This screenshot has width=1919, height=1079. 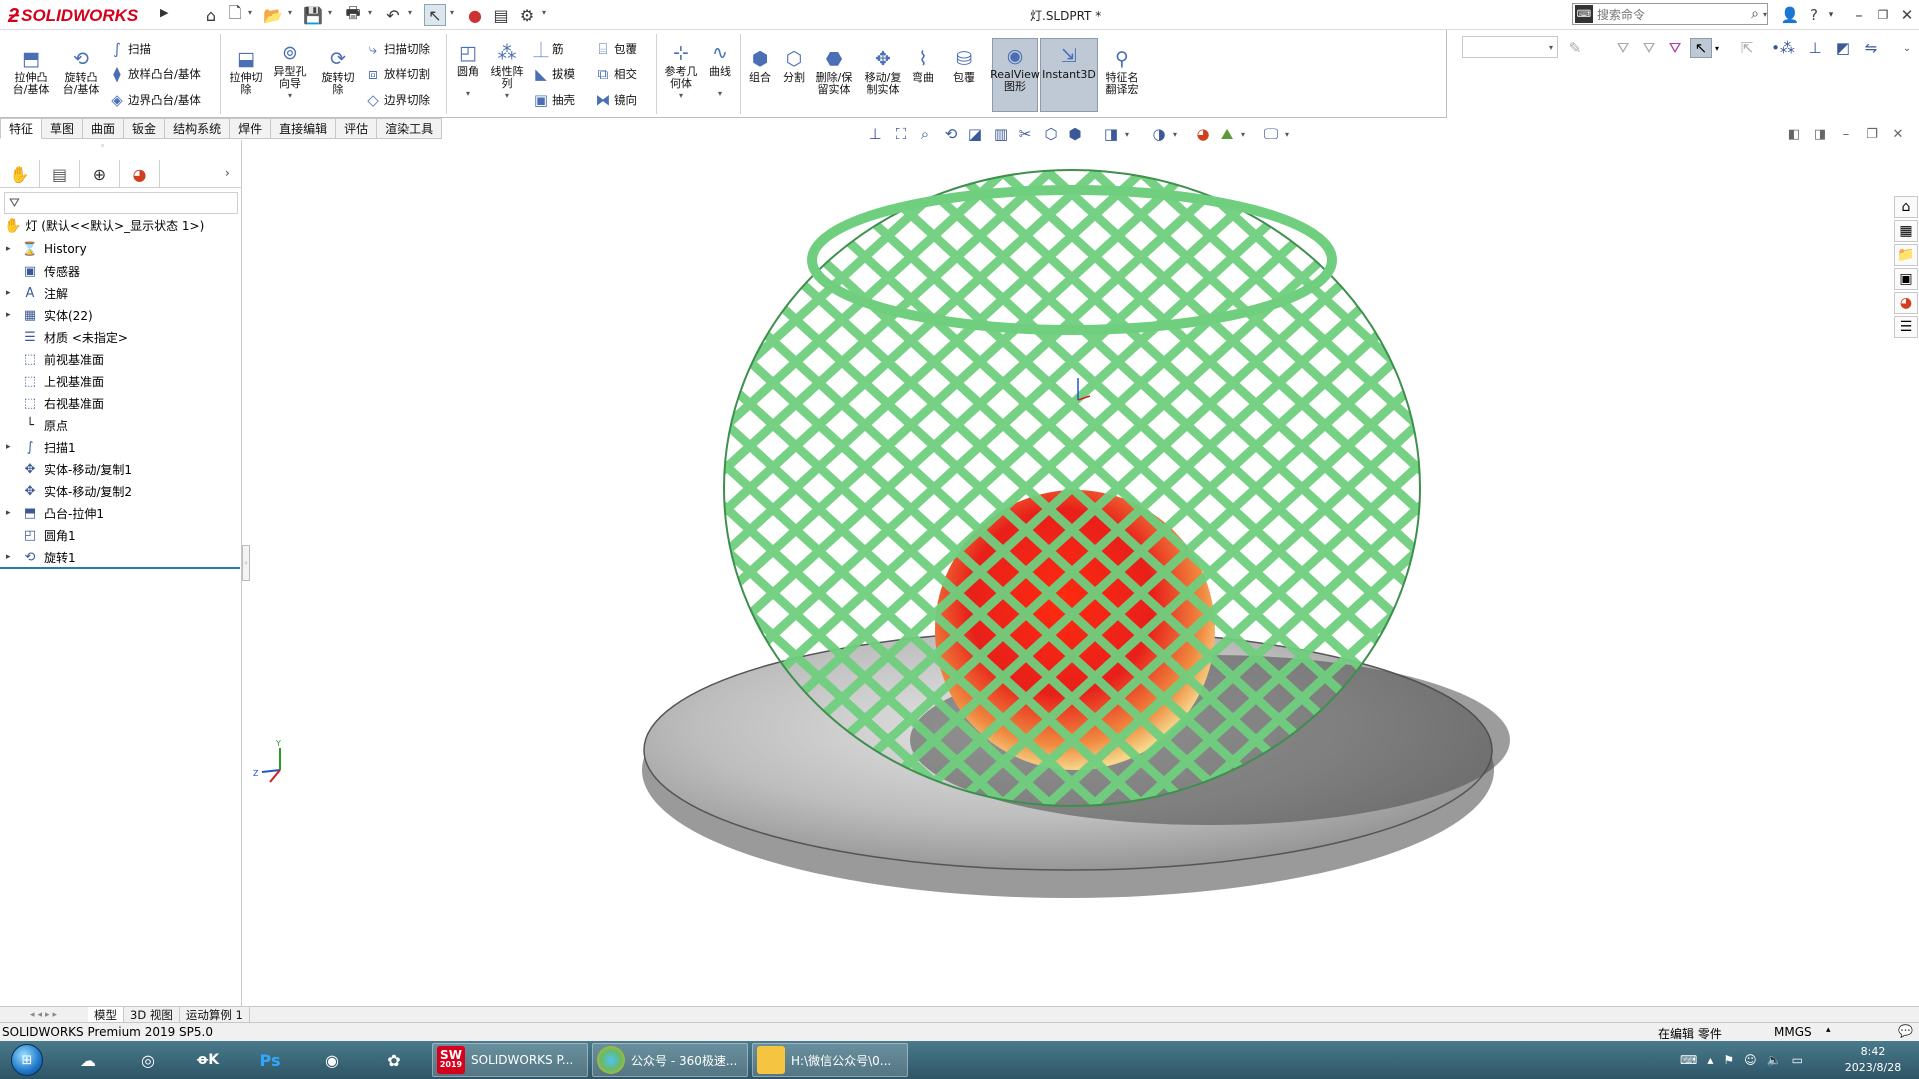 I want to click on task-pane-design-library-icon: ▦, so click(x=1906, y=231).